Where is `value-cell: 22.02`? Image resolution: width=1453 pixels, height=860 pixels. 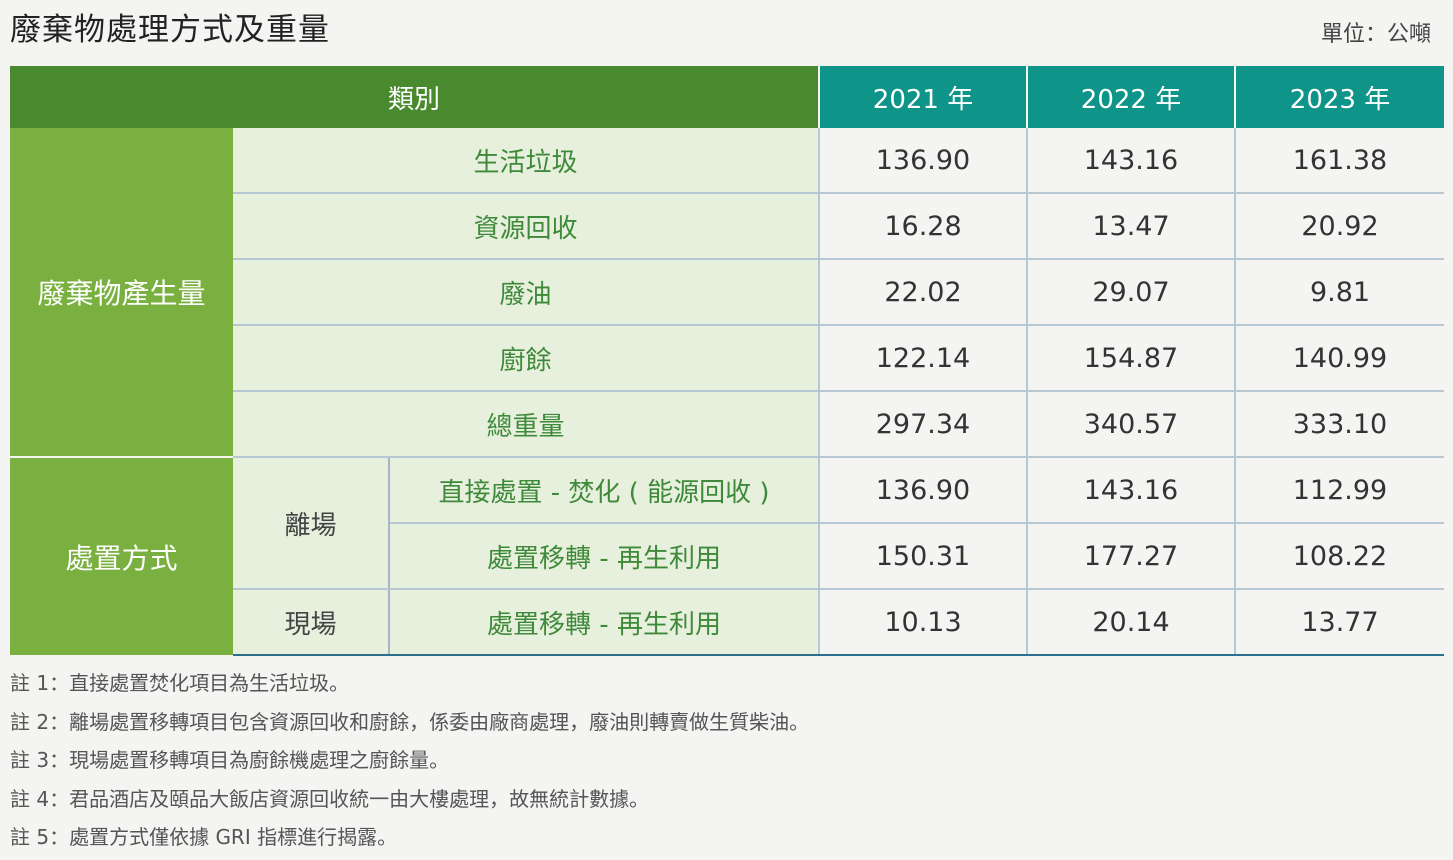
value-cell: 22.02 is located at coordinates (922, 292).